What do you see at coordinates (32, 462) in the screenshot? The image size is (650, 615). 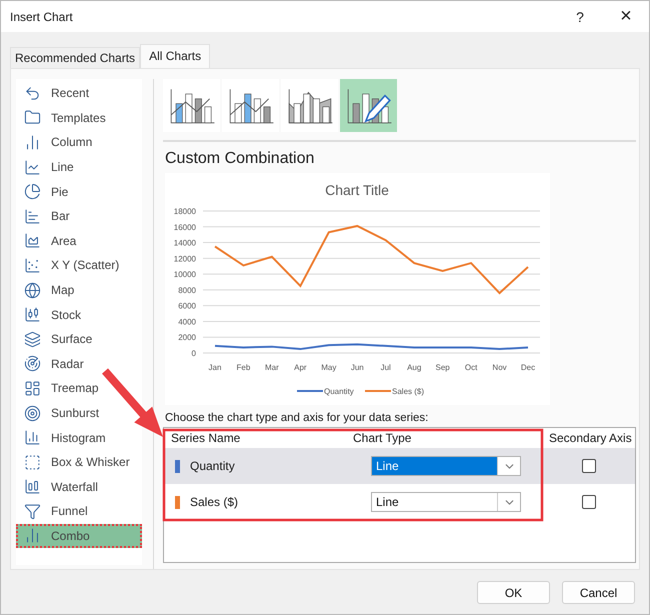 I see `box-icon` at bounding box center [32, 462].